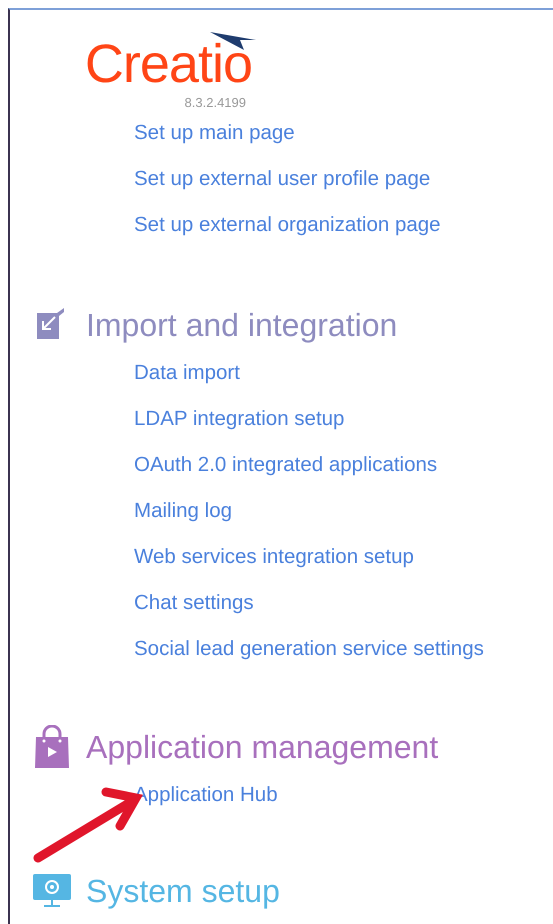  Describe the element at coordinates (187, 373) in the screenshot. I see `settings-link: Data import` at that location.